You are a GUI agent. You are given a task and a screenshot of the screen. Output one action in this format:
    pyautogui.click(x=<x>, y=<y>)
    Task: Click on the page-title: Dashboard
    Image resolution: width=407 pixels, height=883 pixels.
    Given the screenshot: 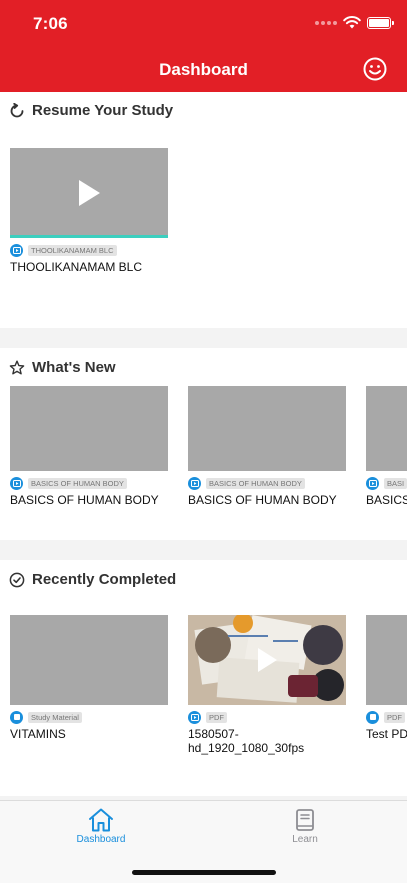 What is the action you would take?
    pyautogui.click(x=203, y=69)
    